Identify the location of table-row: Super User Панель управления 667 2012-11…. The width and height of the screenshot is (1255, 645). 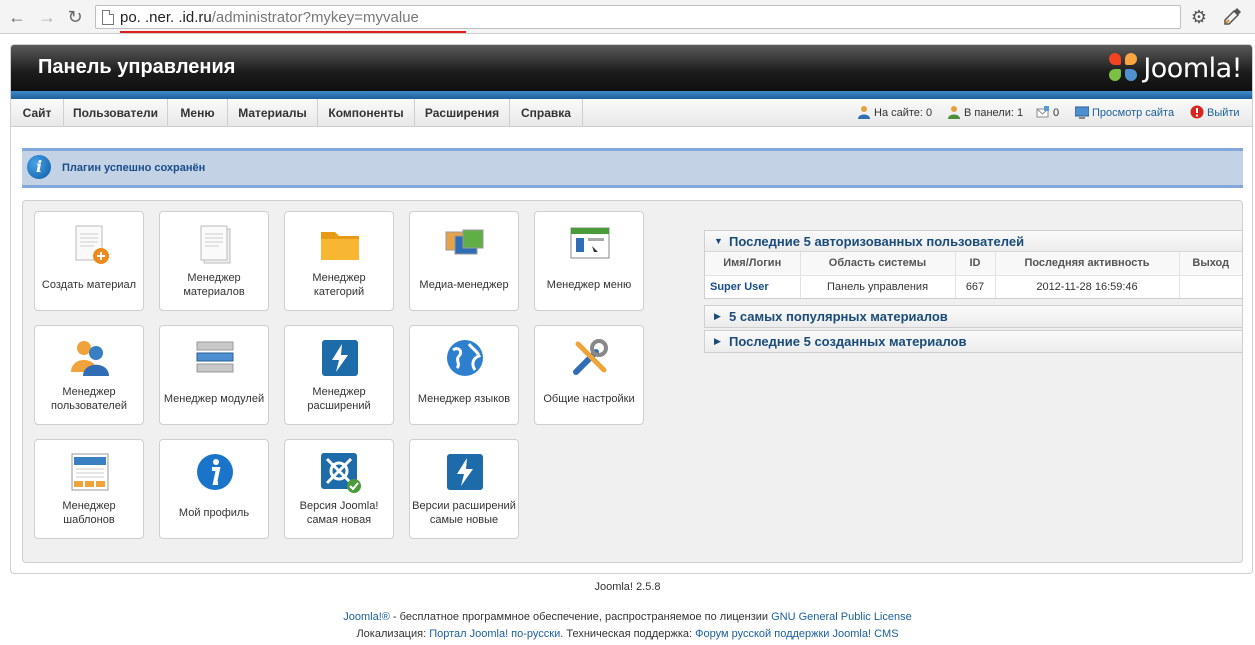
(973, 286).